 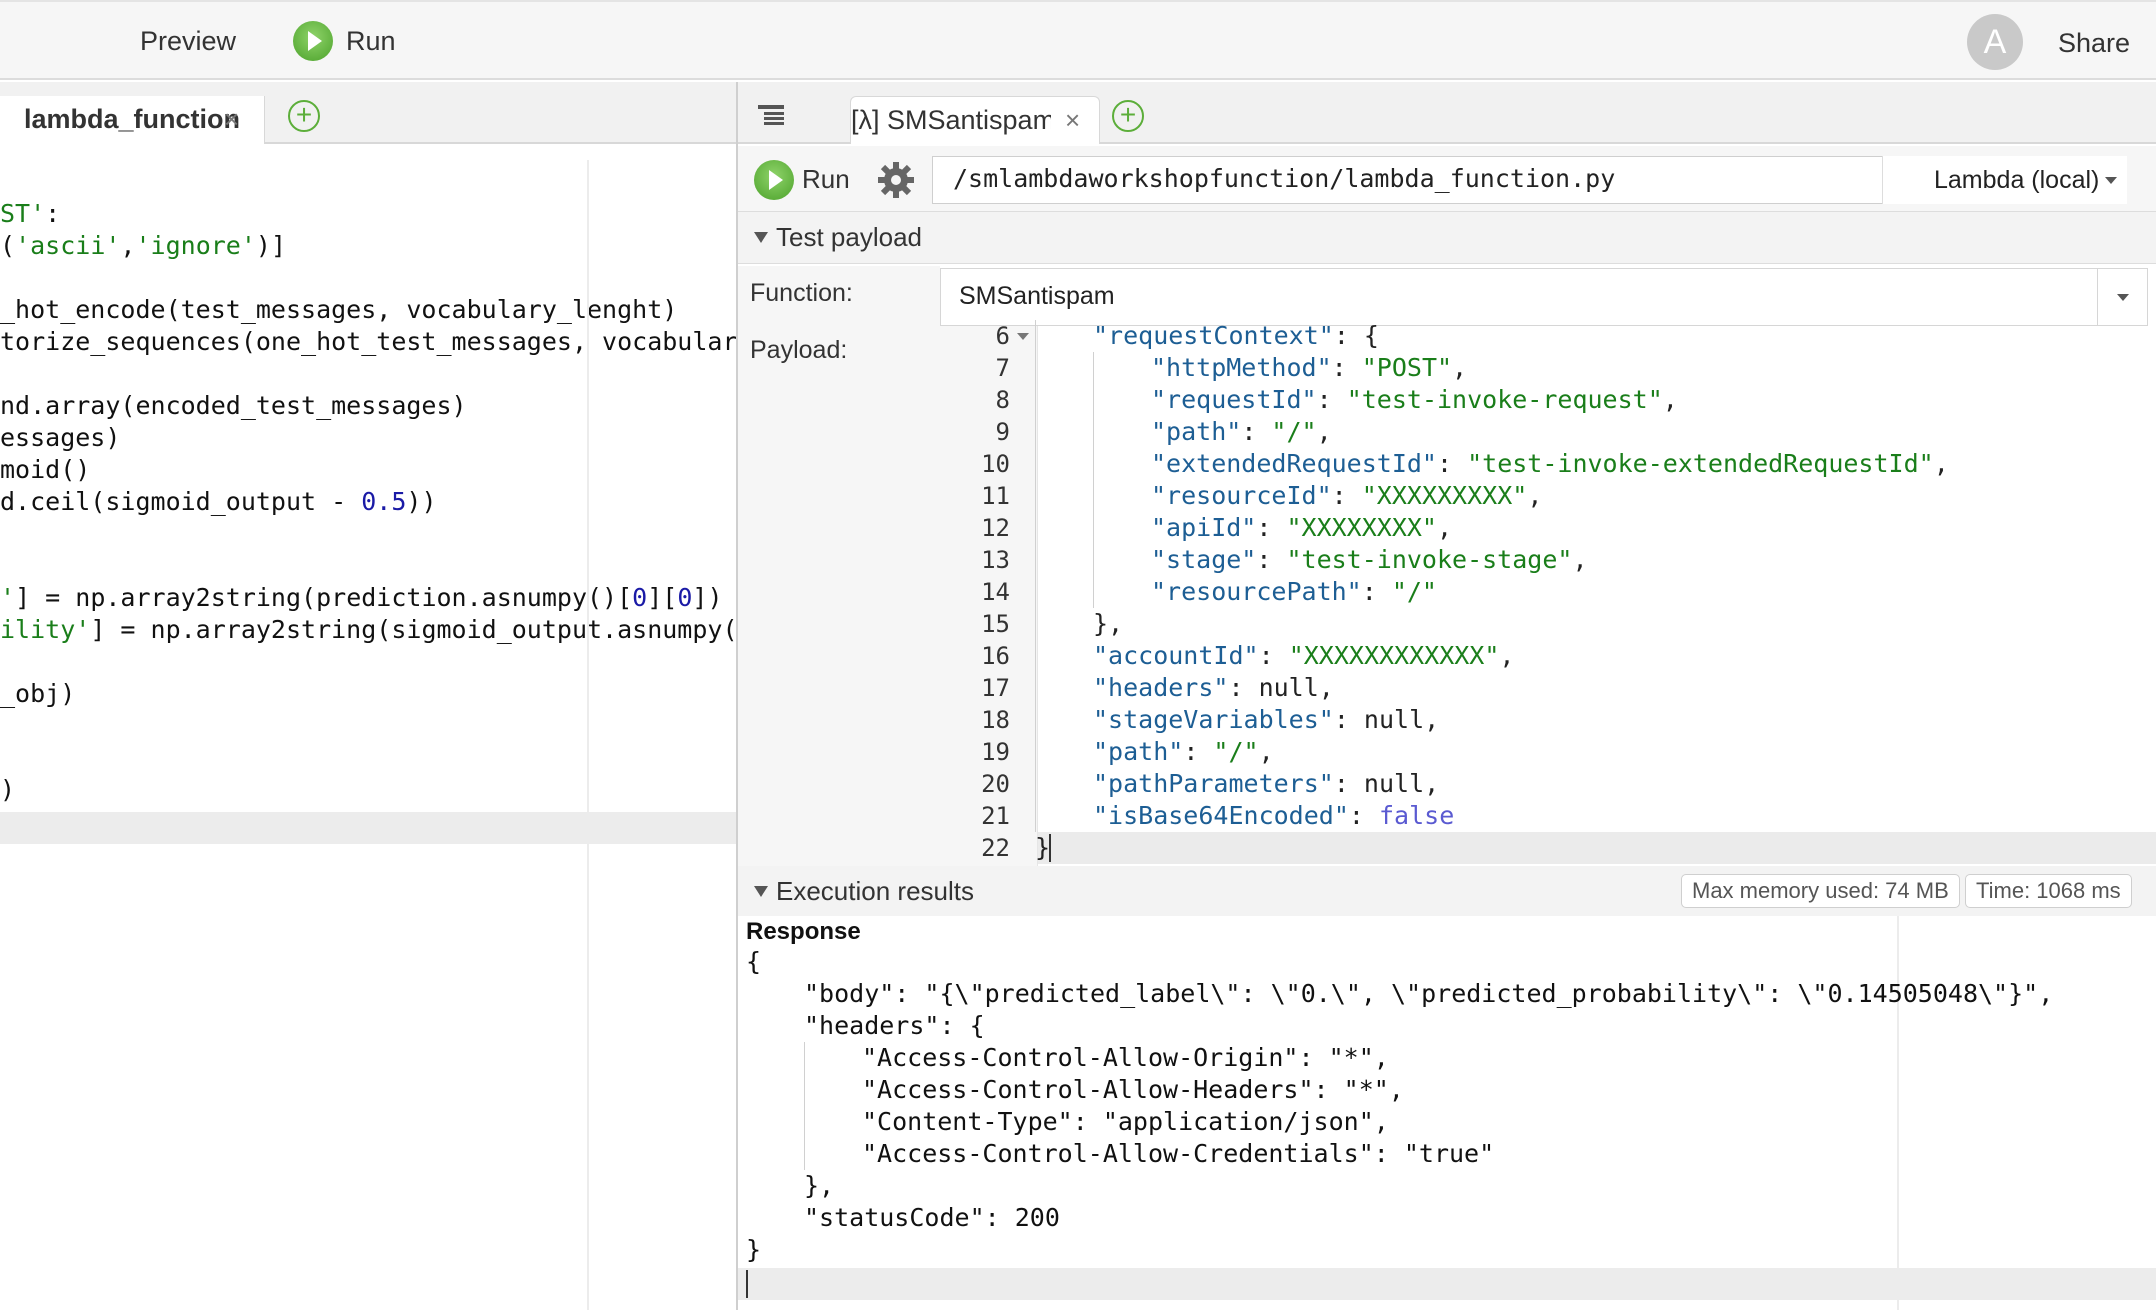 What do you see at coordinates (1394, 655) in the screenshot?
I see `code-token: "XXXXXXXXXXXX"` at bounding box center [1394, 655].